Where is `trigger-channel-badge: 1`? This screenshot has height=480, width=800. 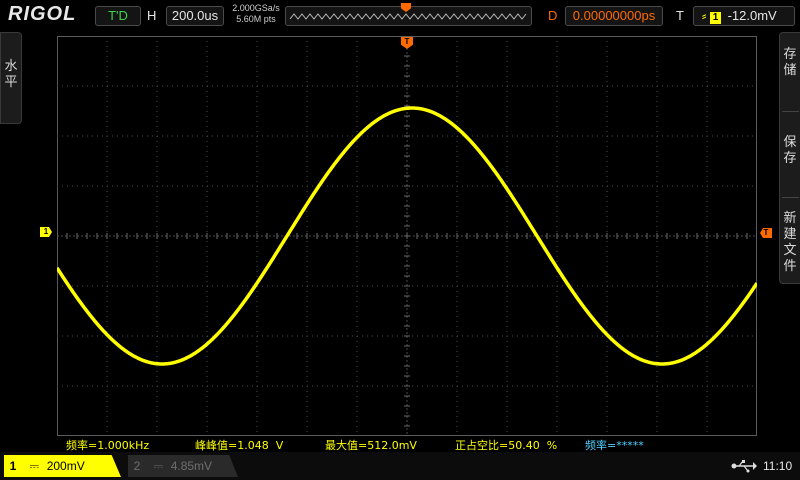 trigger-channel-badge: 1 is located at coordinates (715, 18).